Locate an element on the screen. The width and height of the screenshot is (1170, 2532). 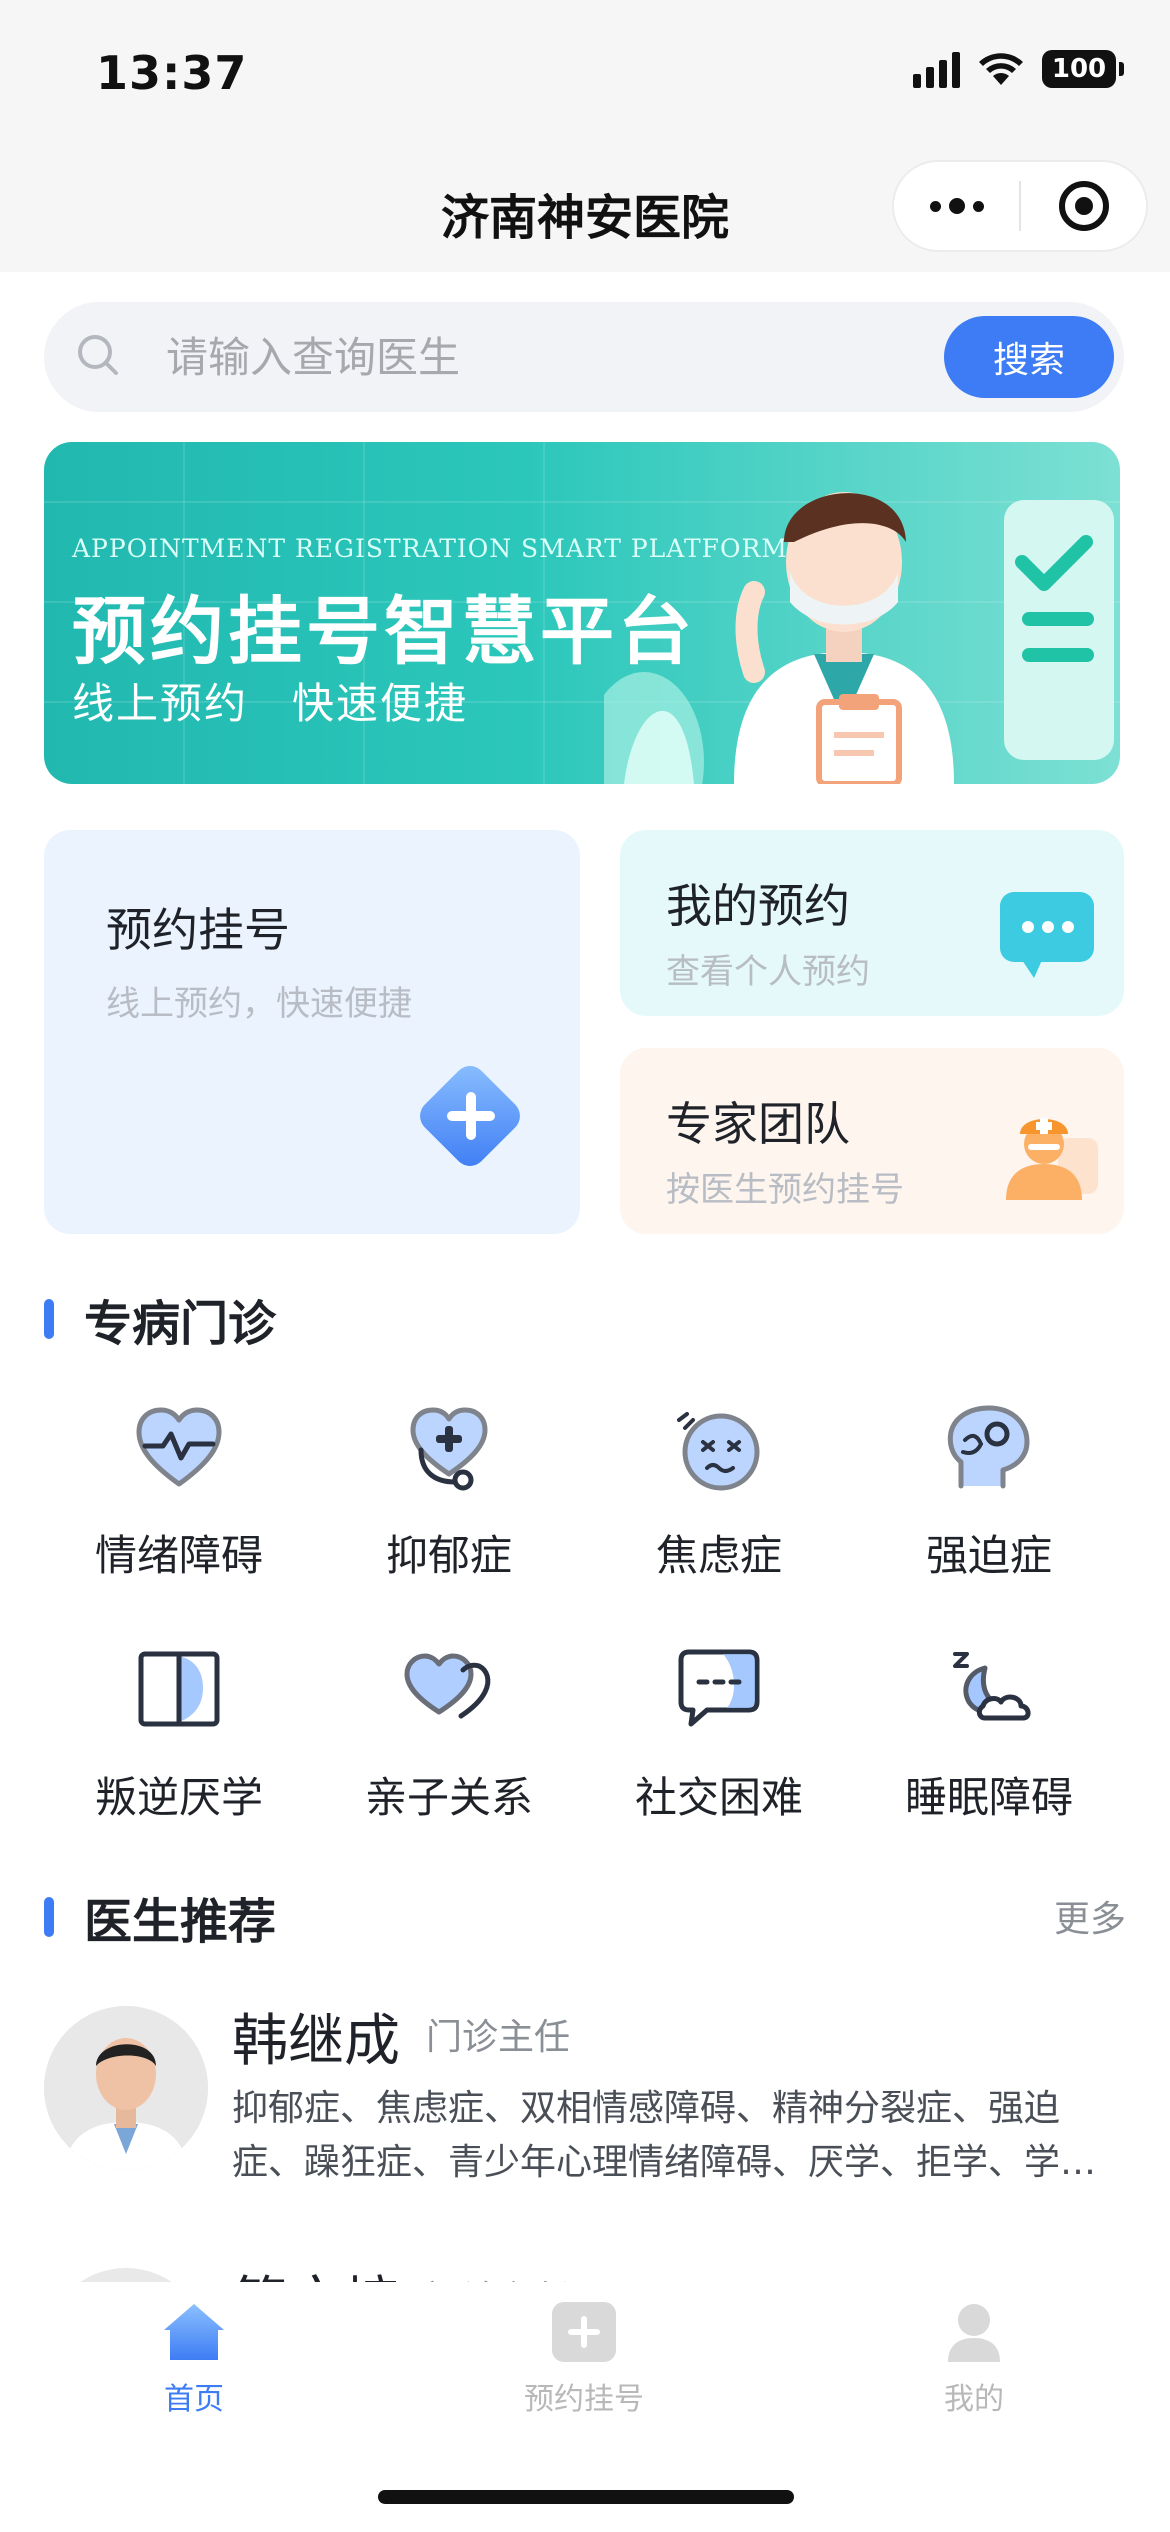
my-appointments-title: 我的预约 is located at coordinates (758, 906).